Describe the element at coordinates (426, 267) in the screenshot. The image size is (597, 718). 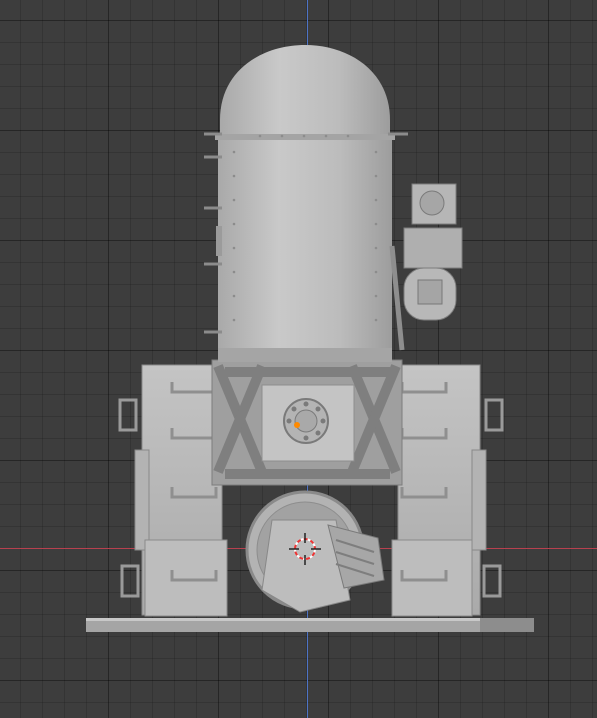
I see `sensor-pod` at that location.